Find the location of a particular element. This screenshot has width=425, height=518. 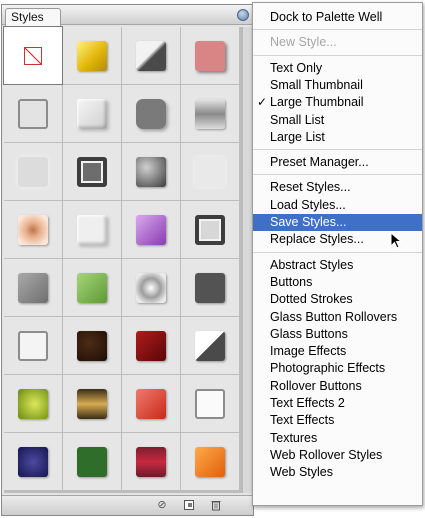

style-swatch-red-stripe-style is located at coordinates (151, 461).